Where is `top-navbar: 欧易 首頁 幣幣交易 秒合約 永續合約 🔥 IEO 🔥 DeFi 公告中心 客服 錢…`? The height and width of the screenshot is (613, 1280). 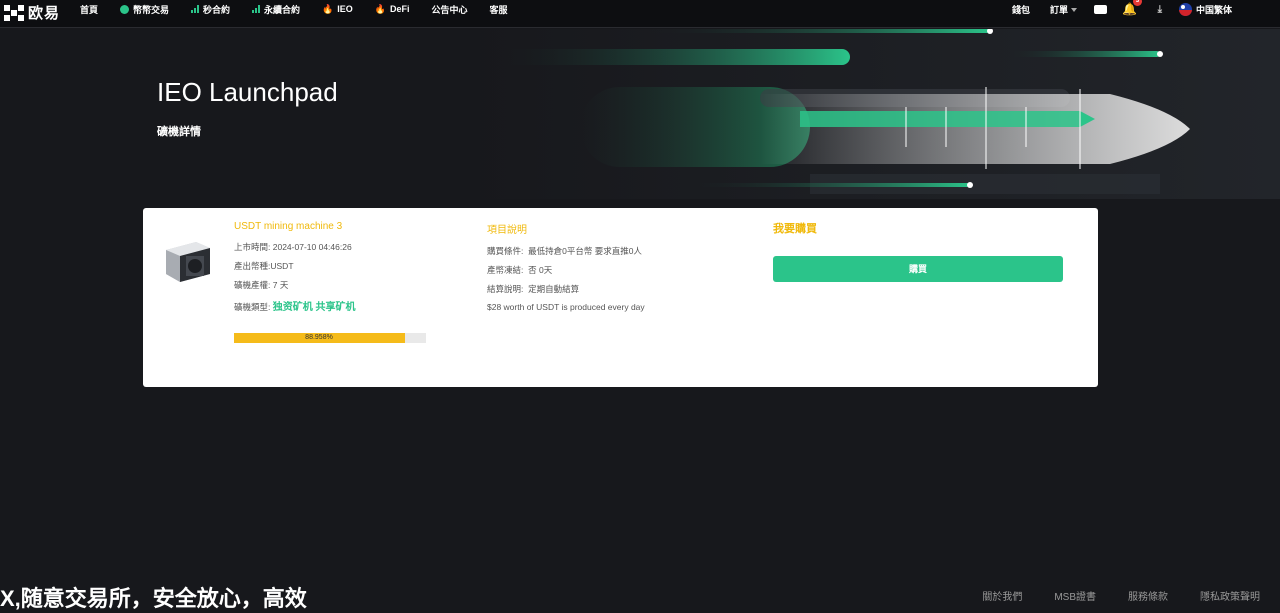
top-navbar: 欧易 首頁 幣幣交易 秒合約 永續合約 🔥 IEO 🔥 DeFi 公告中心 客服 錢… is located at coordinates (640, 14).